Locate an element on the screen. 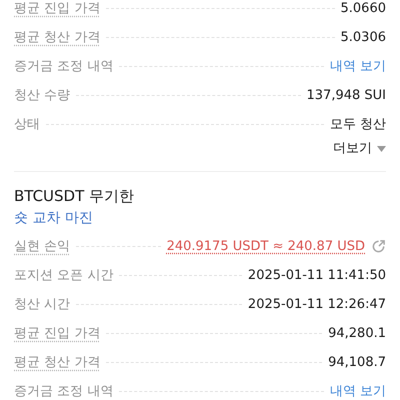 Image resolution: width=400 pixels, height=400 pixels. field-label: 청산 시간 is located at coordinates (42, 305).